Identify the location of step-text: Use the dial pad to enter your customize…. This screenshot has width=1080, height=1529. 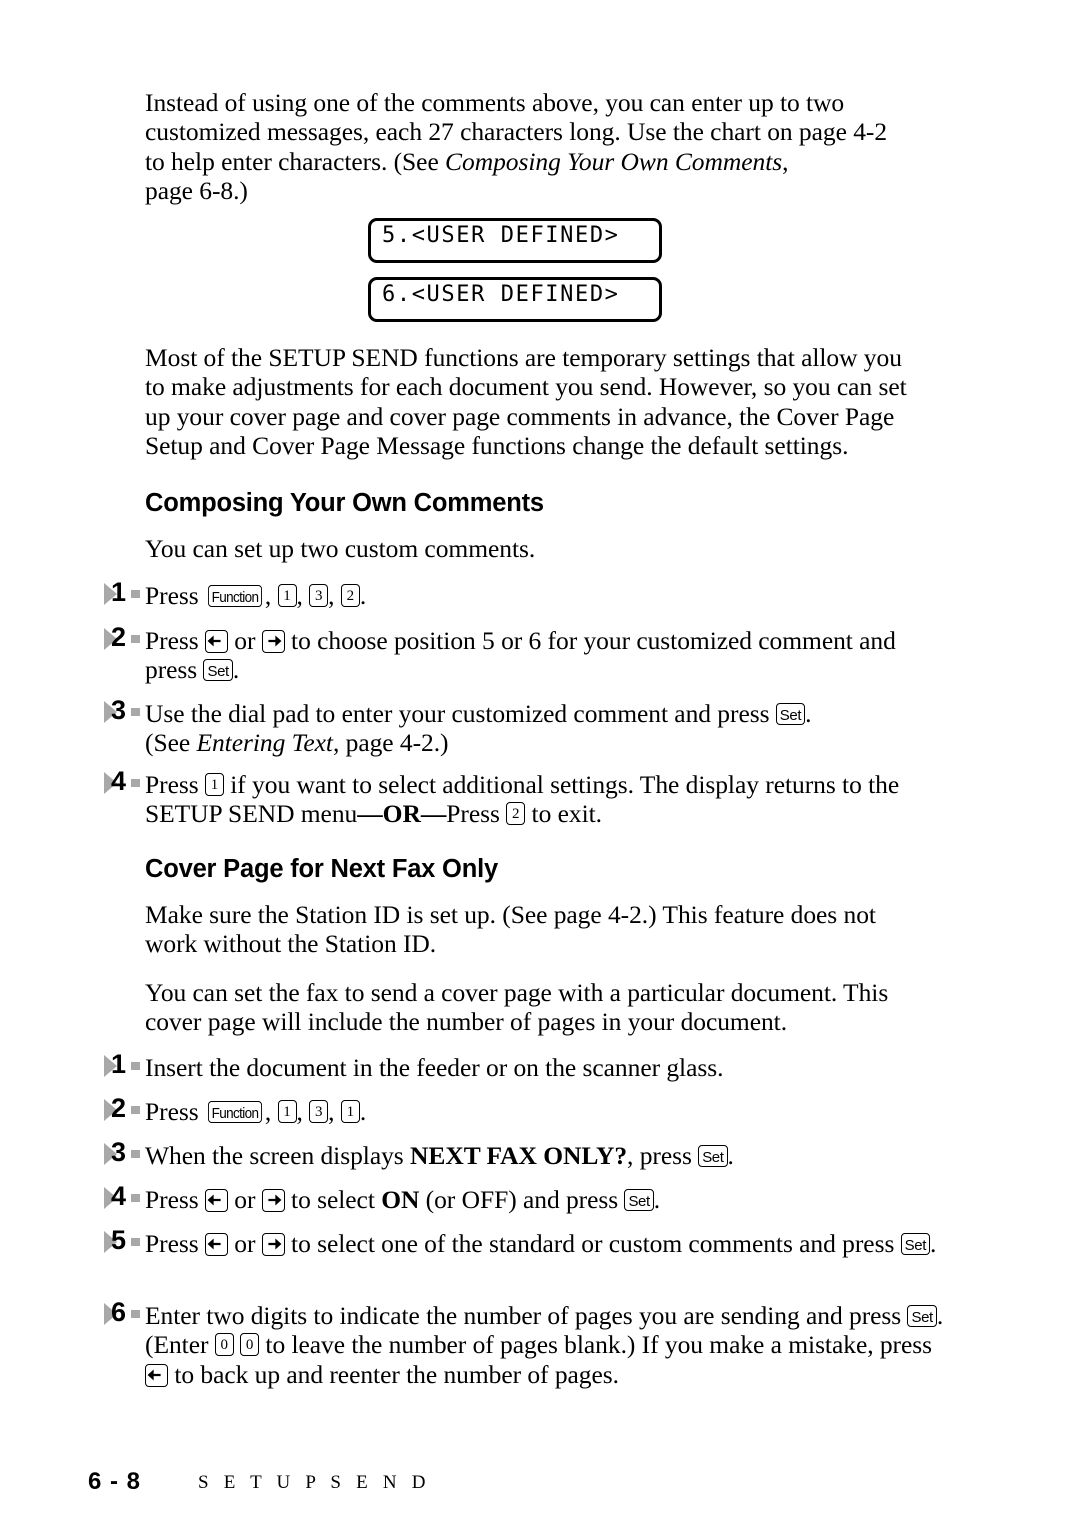
(478, 728).